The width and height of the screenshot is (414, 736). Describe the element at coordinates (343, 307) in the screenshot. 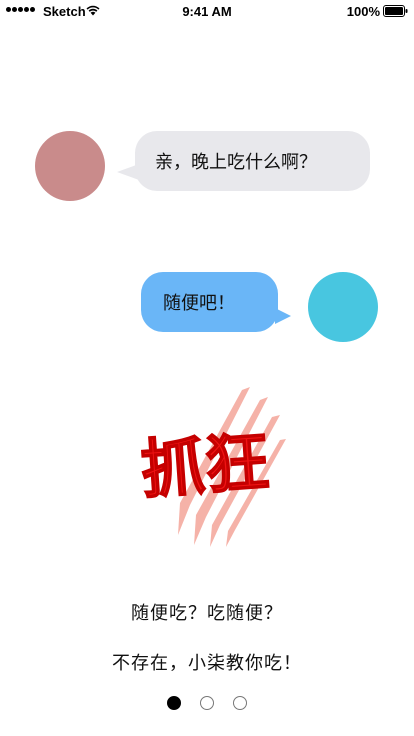

I see `right-user-avatar` at that location.